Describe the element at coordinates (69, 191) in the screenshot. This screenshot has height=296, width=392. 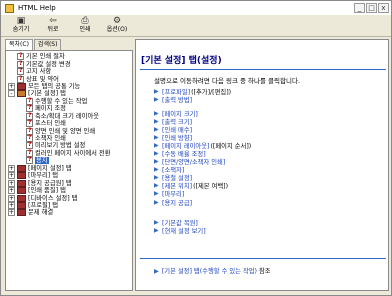
I see `tree-item: + [인쇄 품질] 탭` at that location.